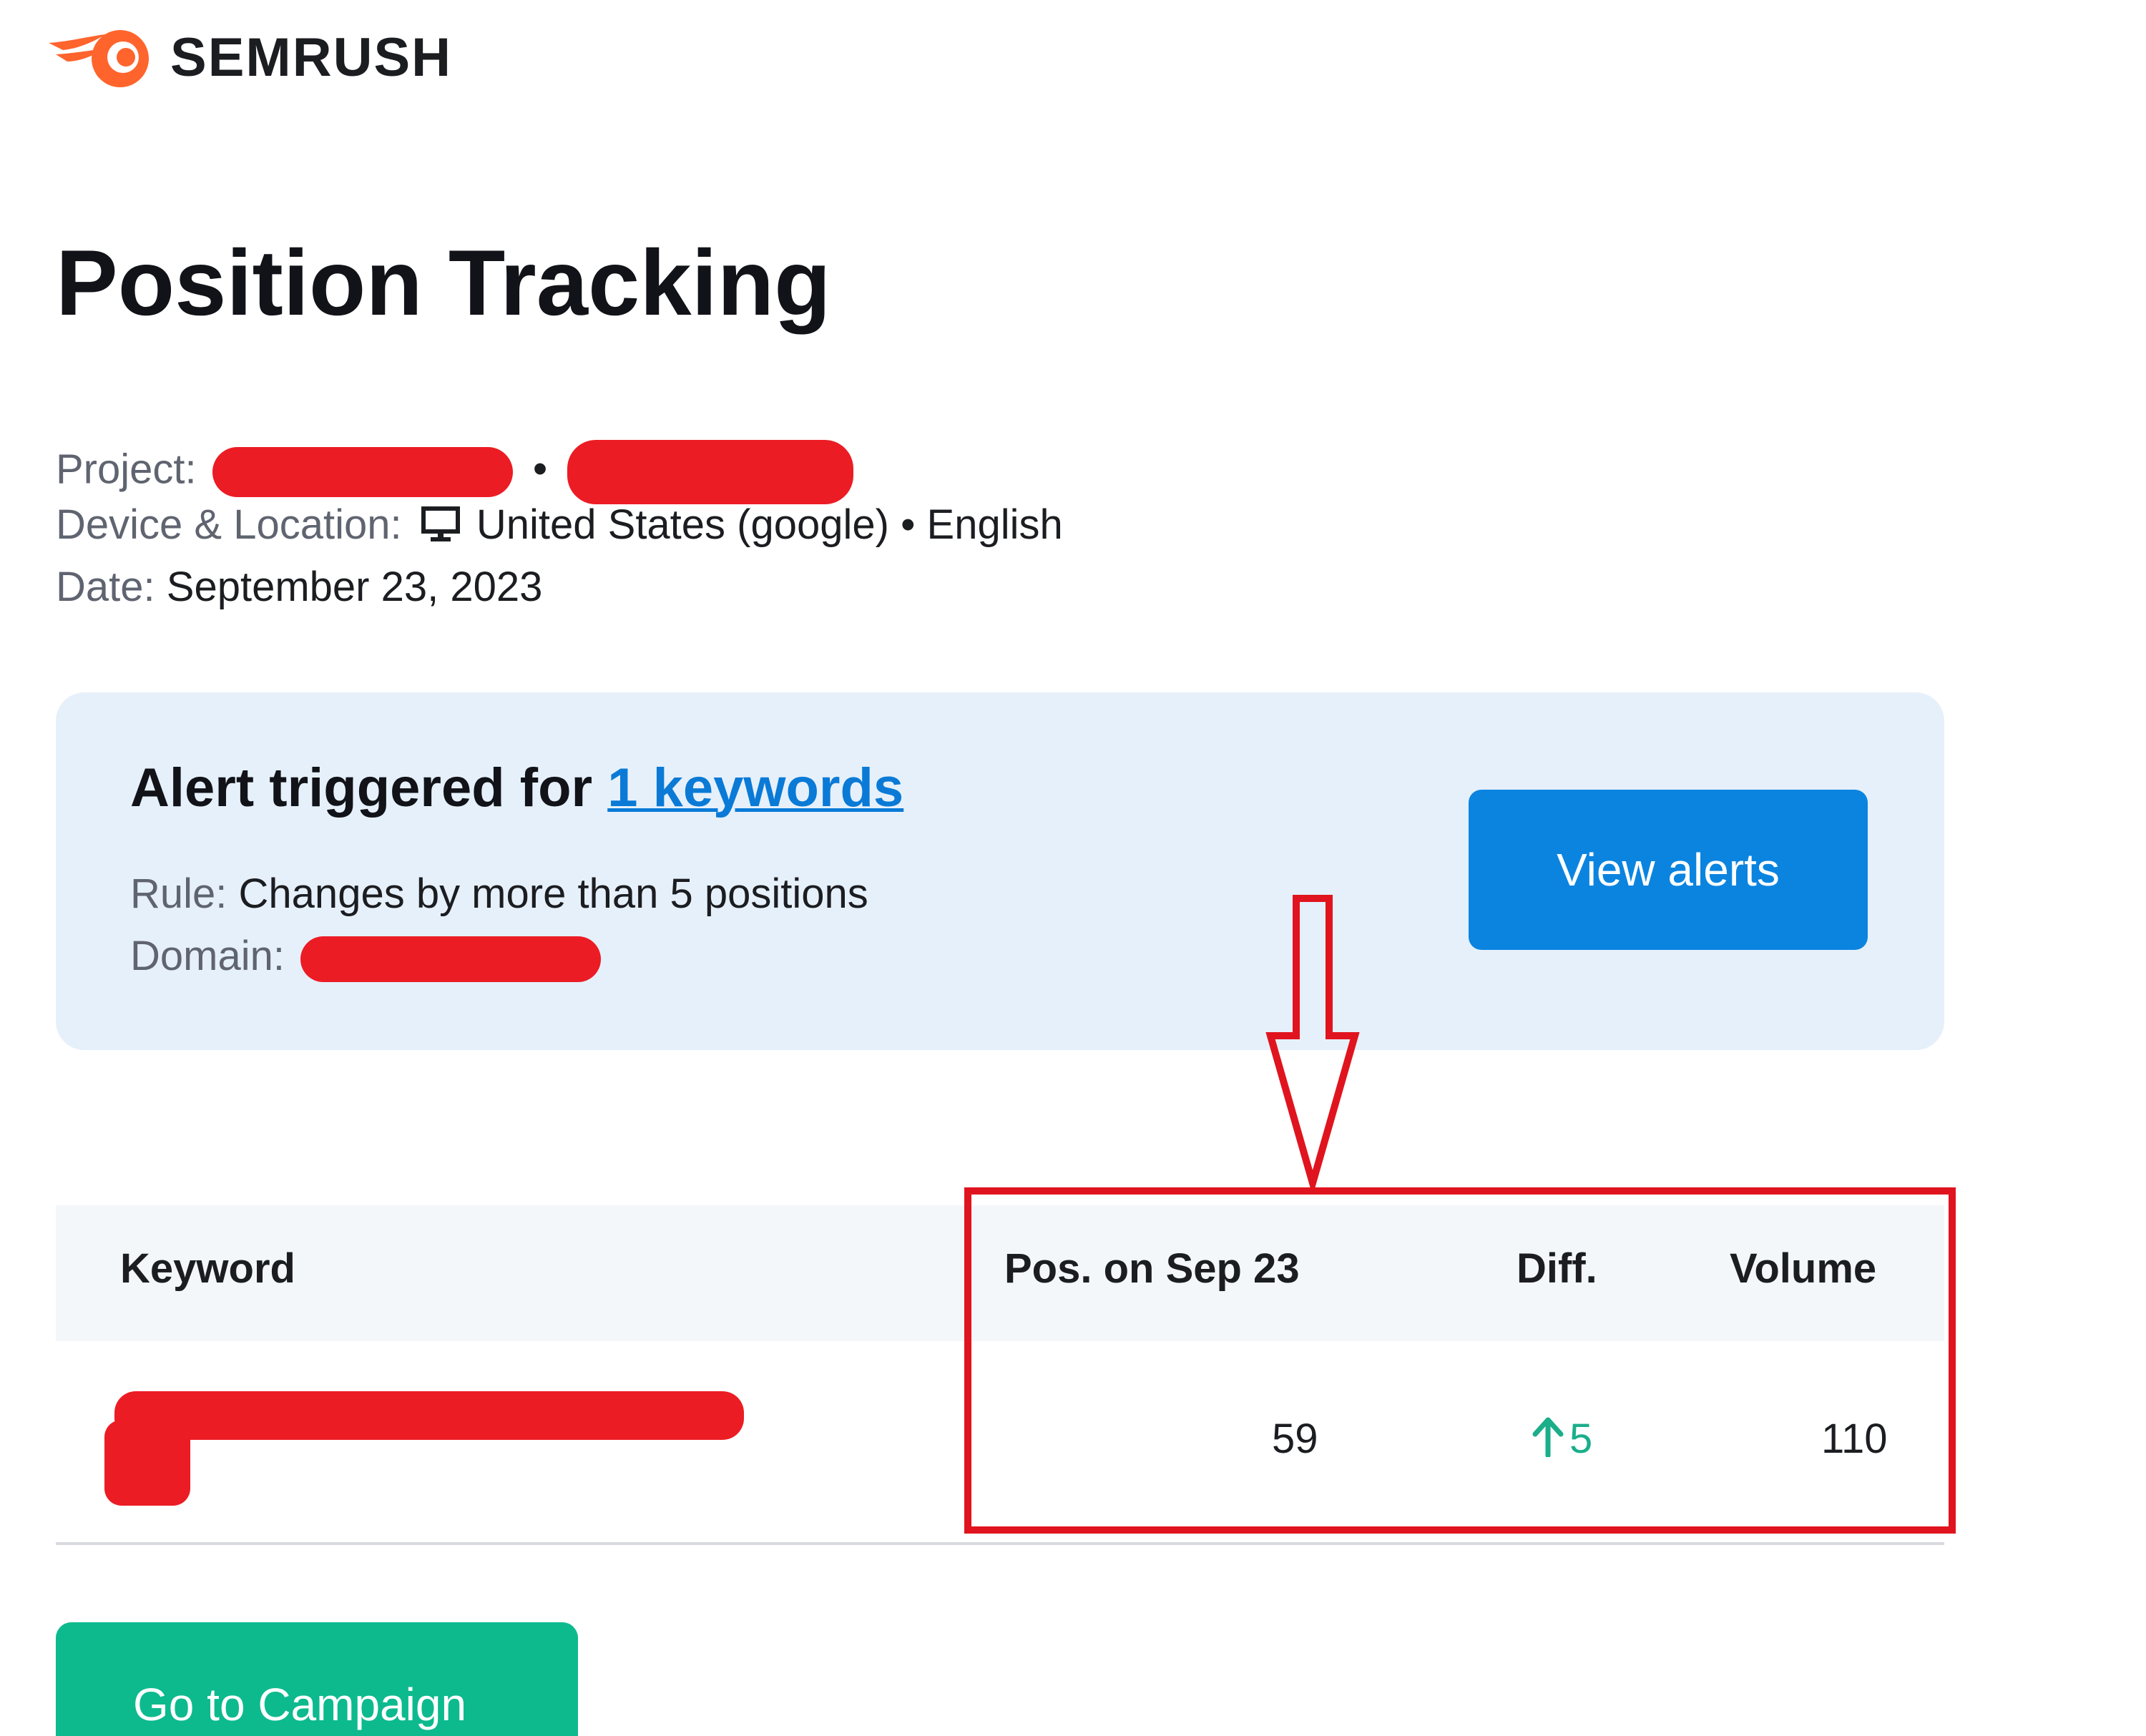 Image resolution: width=2146 pixels, height=1736 pixels. I want to click on project-line: Project: •, so click(455, 472).